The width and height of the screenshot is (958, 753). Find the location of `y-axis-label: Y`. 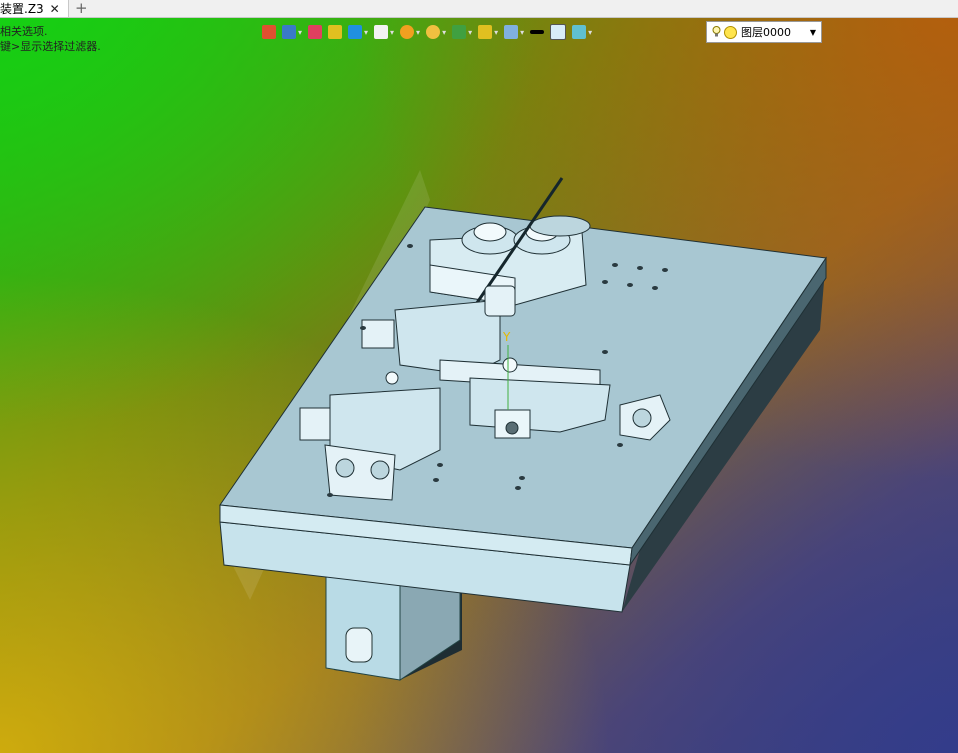

y-axis-label: Y is located at coordinates (506, 337).